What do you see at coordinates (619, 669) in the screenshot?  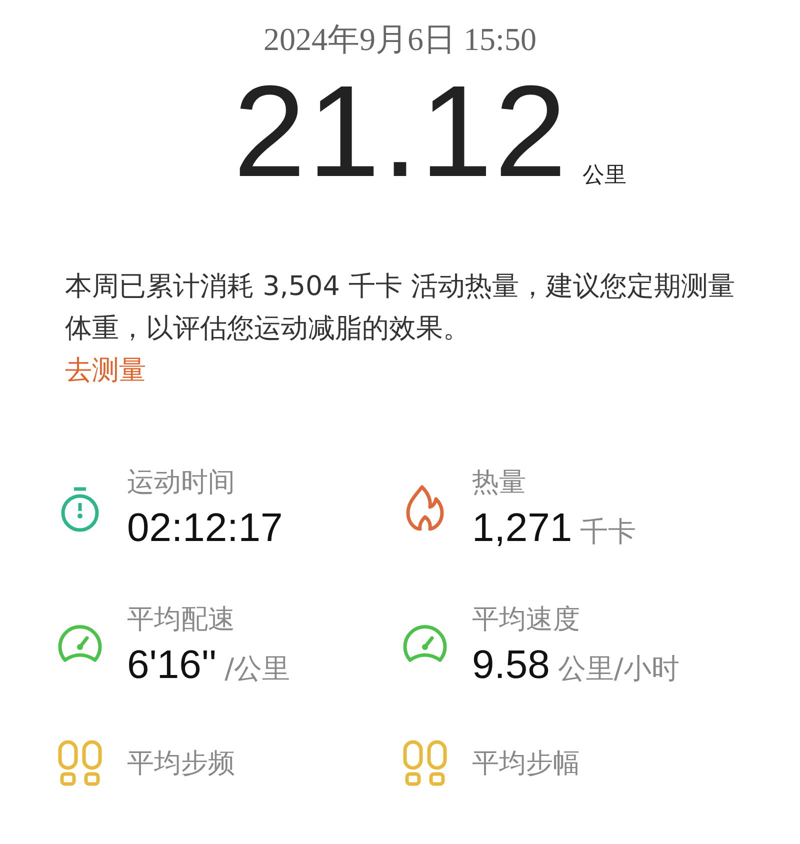 I see `stat-unit: 公里/小时` at bounding box center [619, 669].